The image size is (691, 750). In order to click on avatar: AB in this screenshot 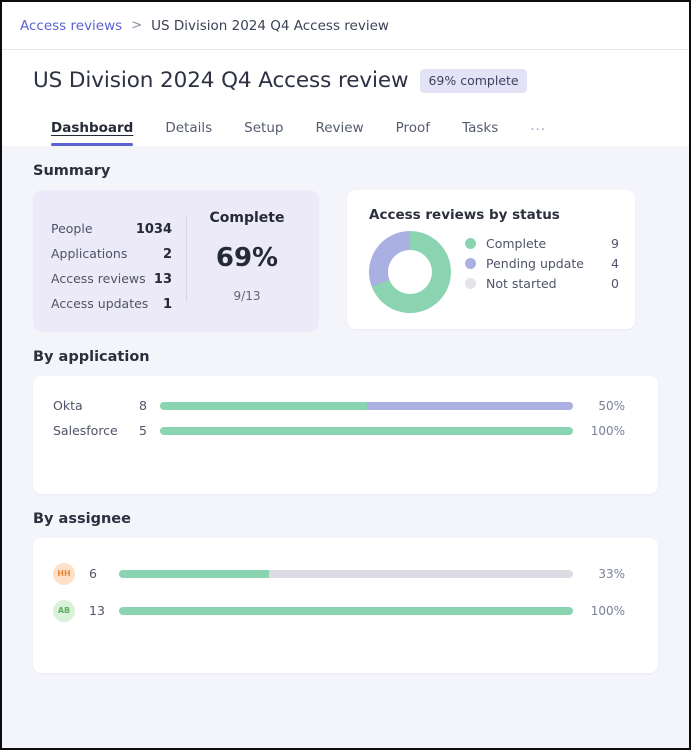, I will do `click(64, 610)`.